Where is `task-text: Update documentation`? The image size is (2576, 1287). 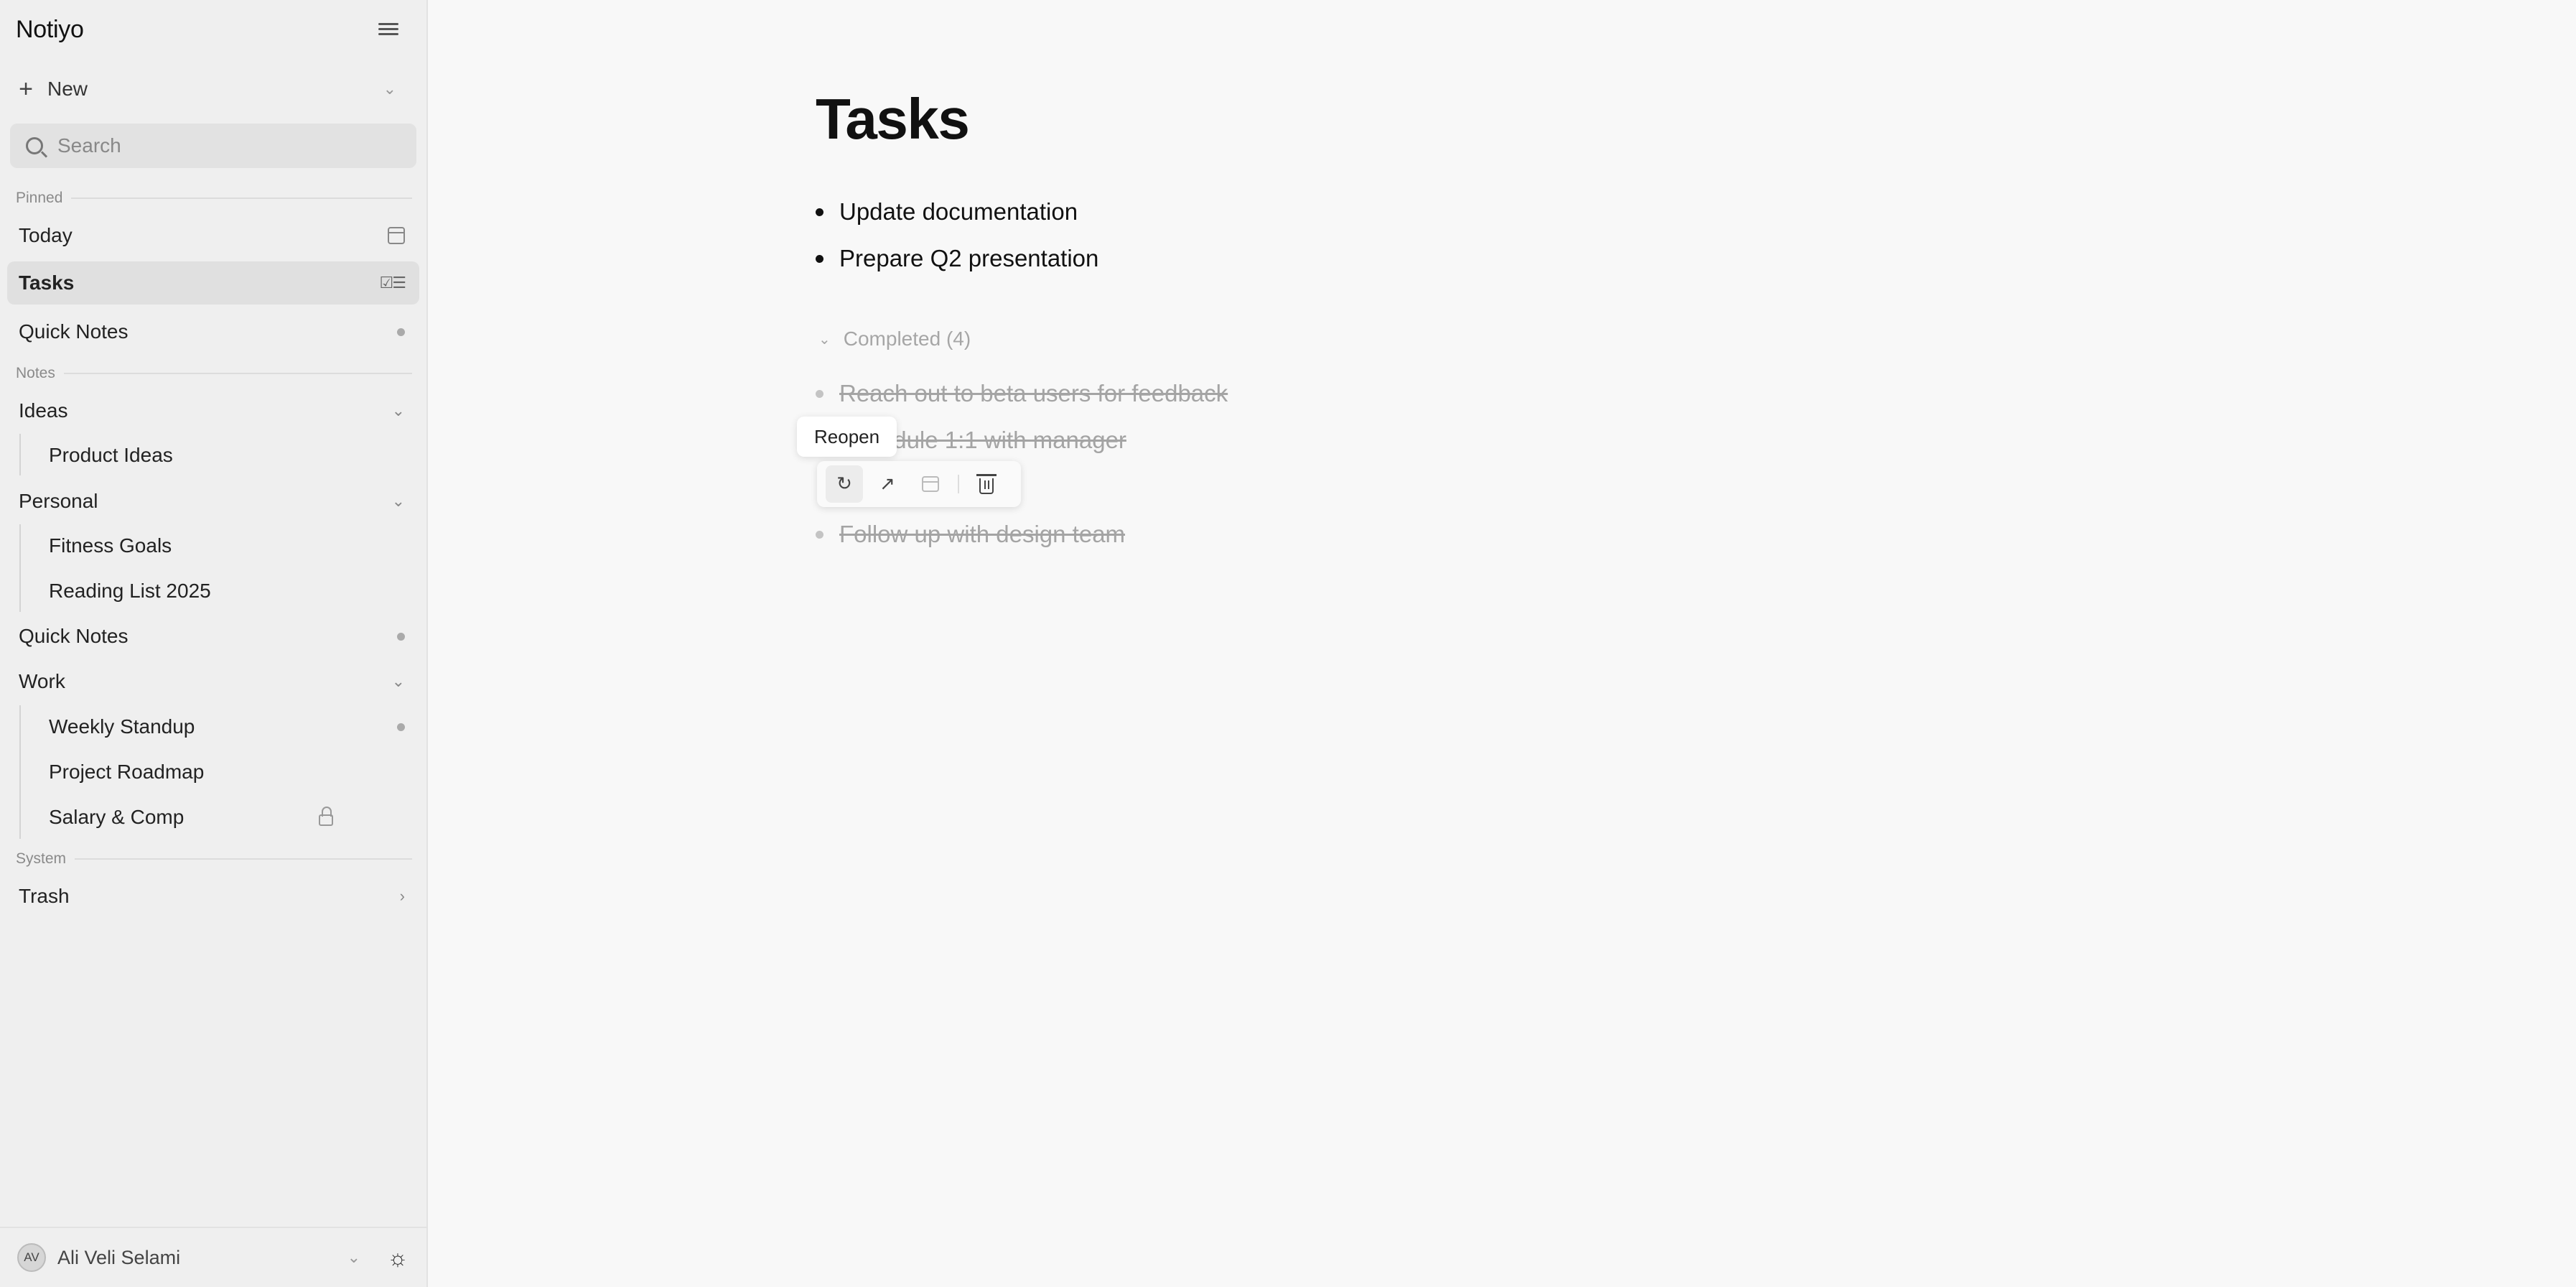 task-text: Update documentation is located at coordinates (958, 212).